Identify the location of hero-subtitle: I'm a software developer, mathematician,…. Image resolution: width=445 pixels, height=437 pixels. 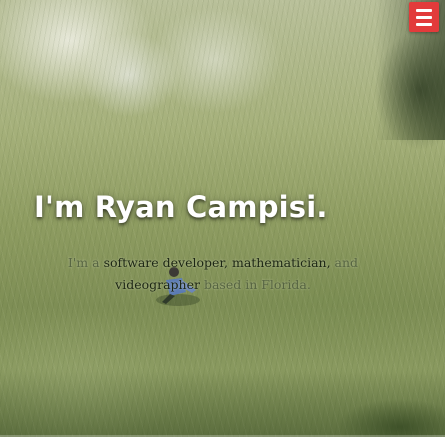
(213, 274).